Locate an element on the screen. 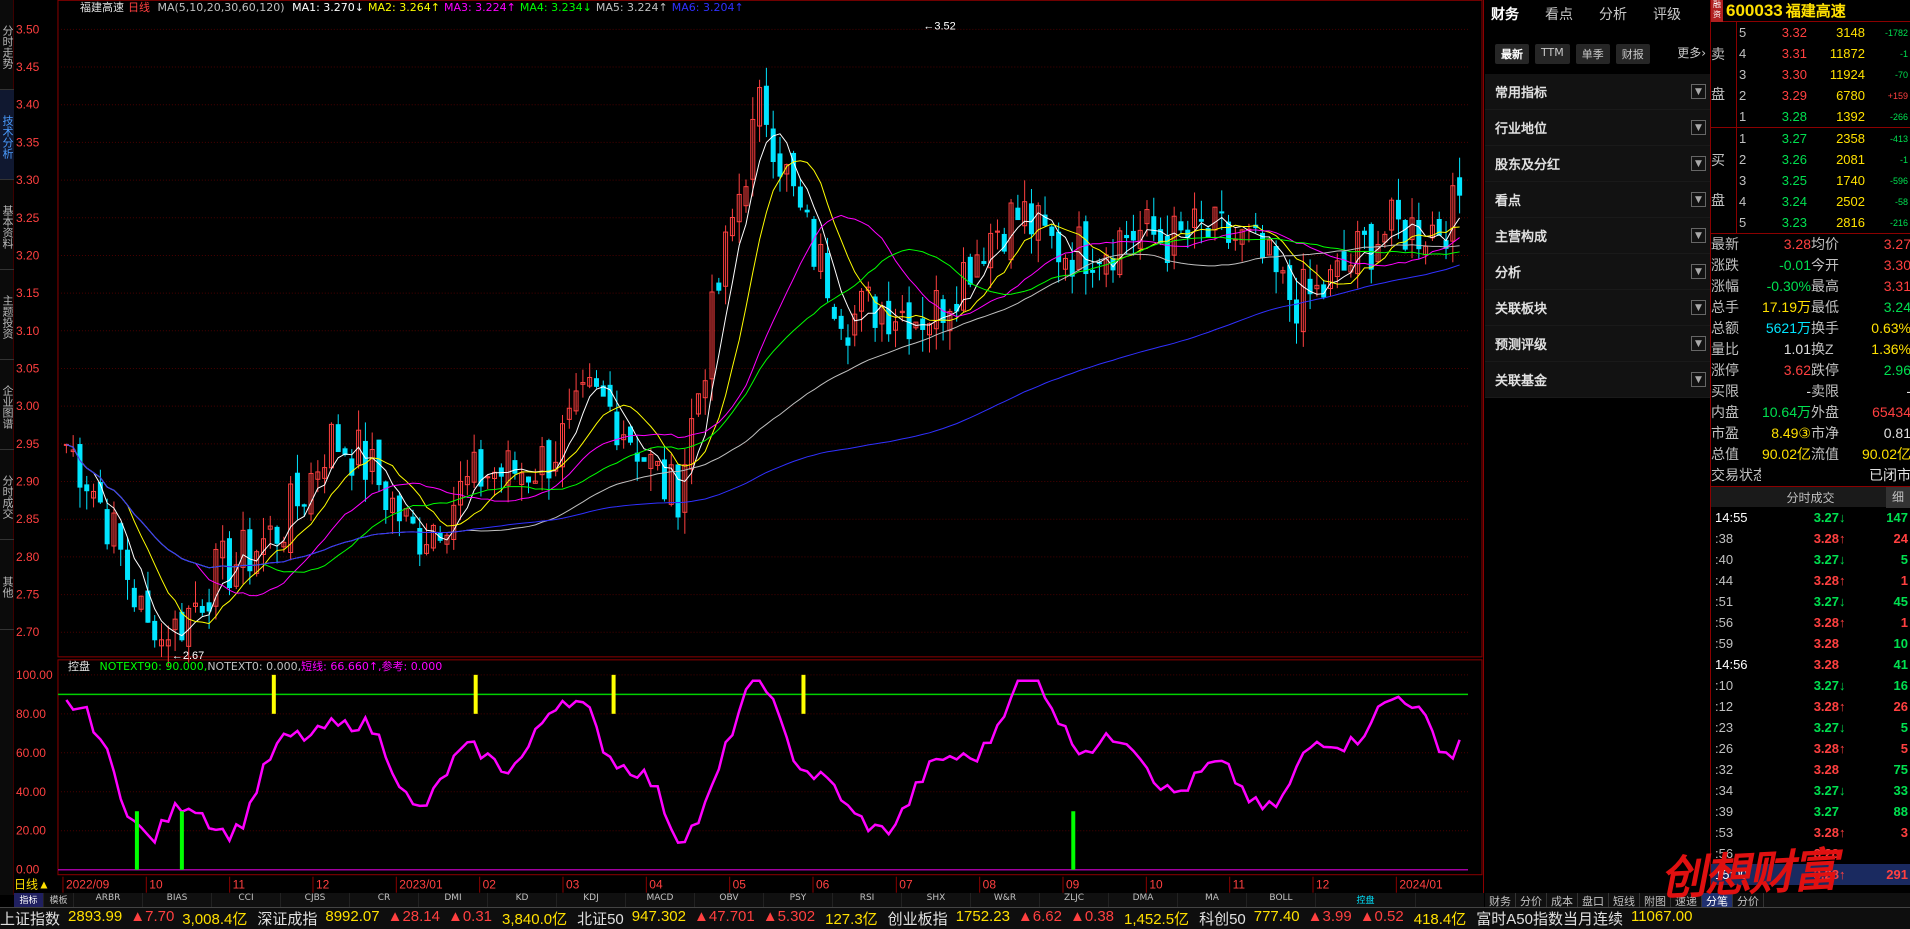 The height and width of the screenshot is (929, 1910). left-tab-6: 其他 is located at coordinates (7, 585).